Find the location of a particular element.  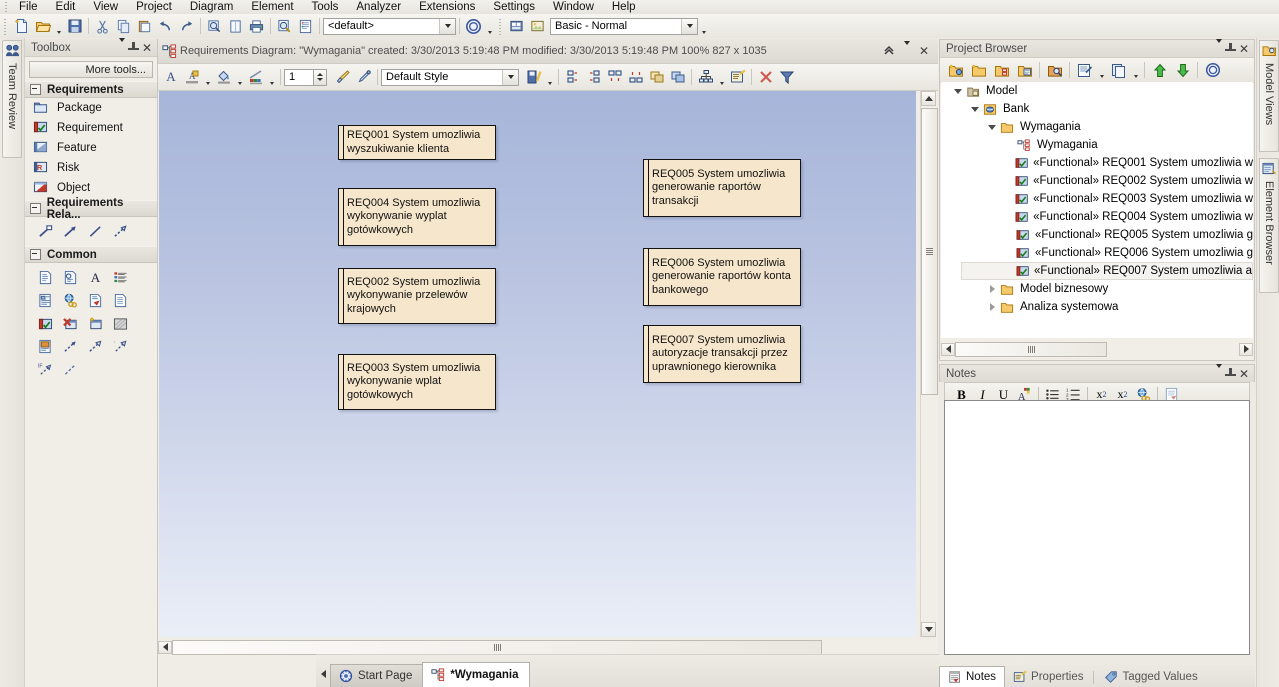

vtab-team-review: Team Review is located at coordinates (12, 99).